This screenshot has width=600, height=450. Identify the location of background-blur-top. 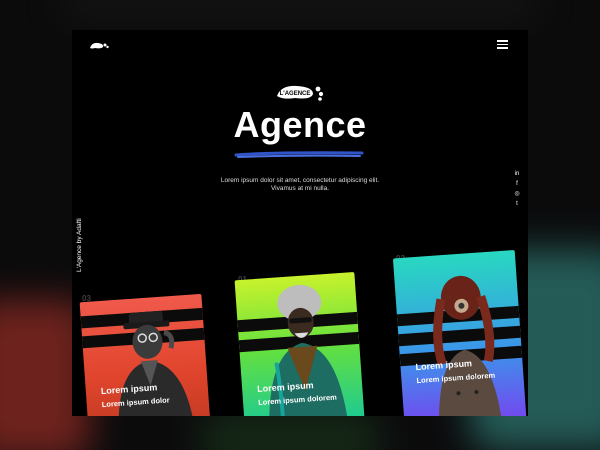
(300, 10).